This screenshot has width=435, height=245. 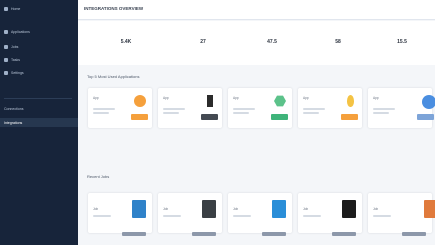 What do you see at coordinates (6, 72) in the screenshot?
I see `settings-icon` at bounding box center [6, 72].